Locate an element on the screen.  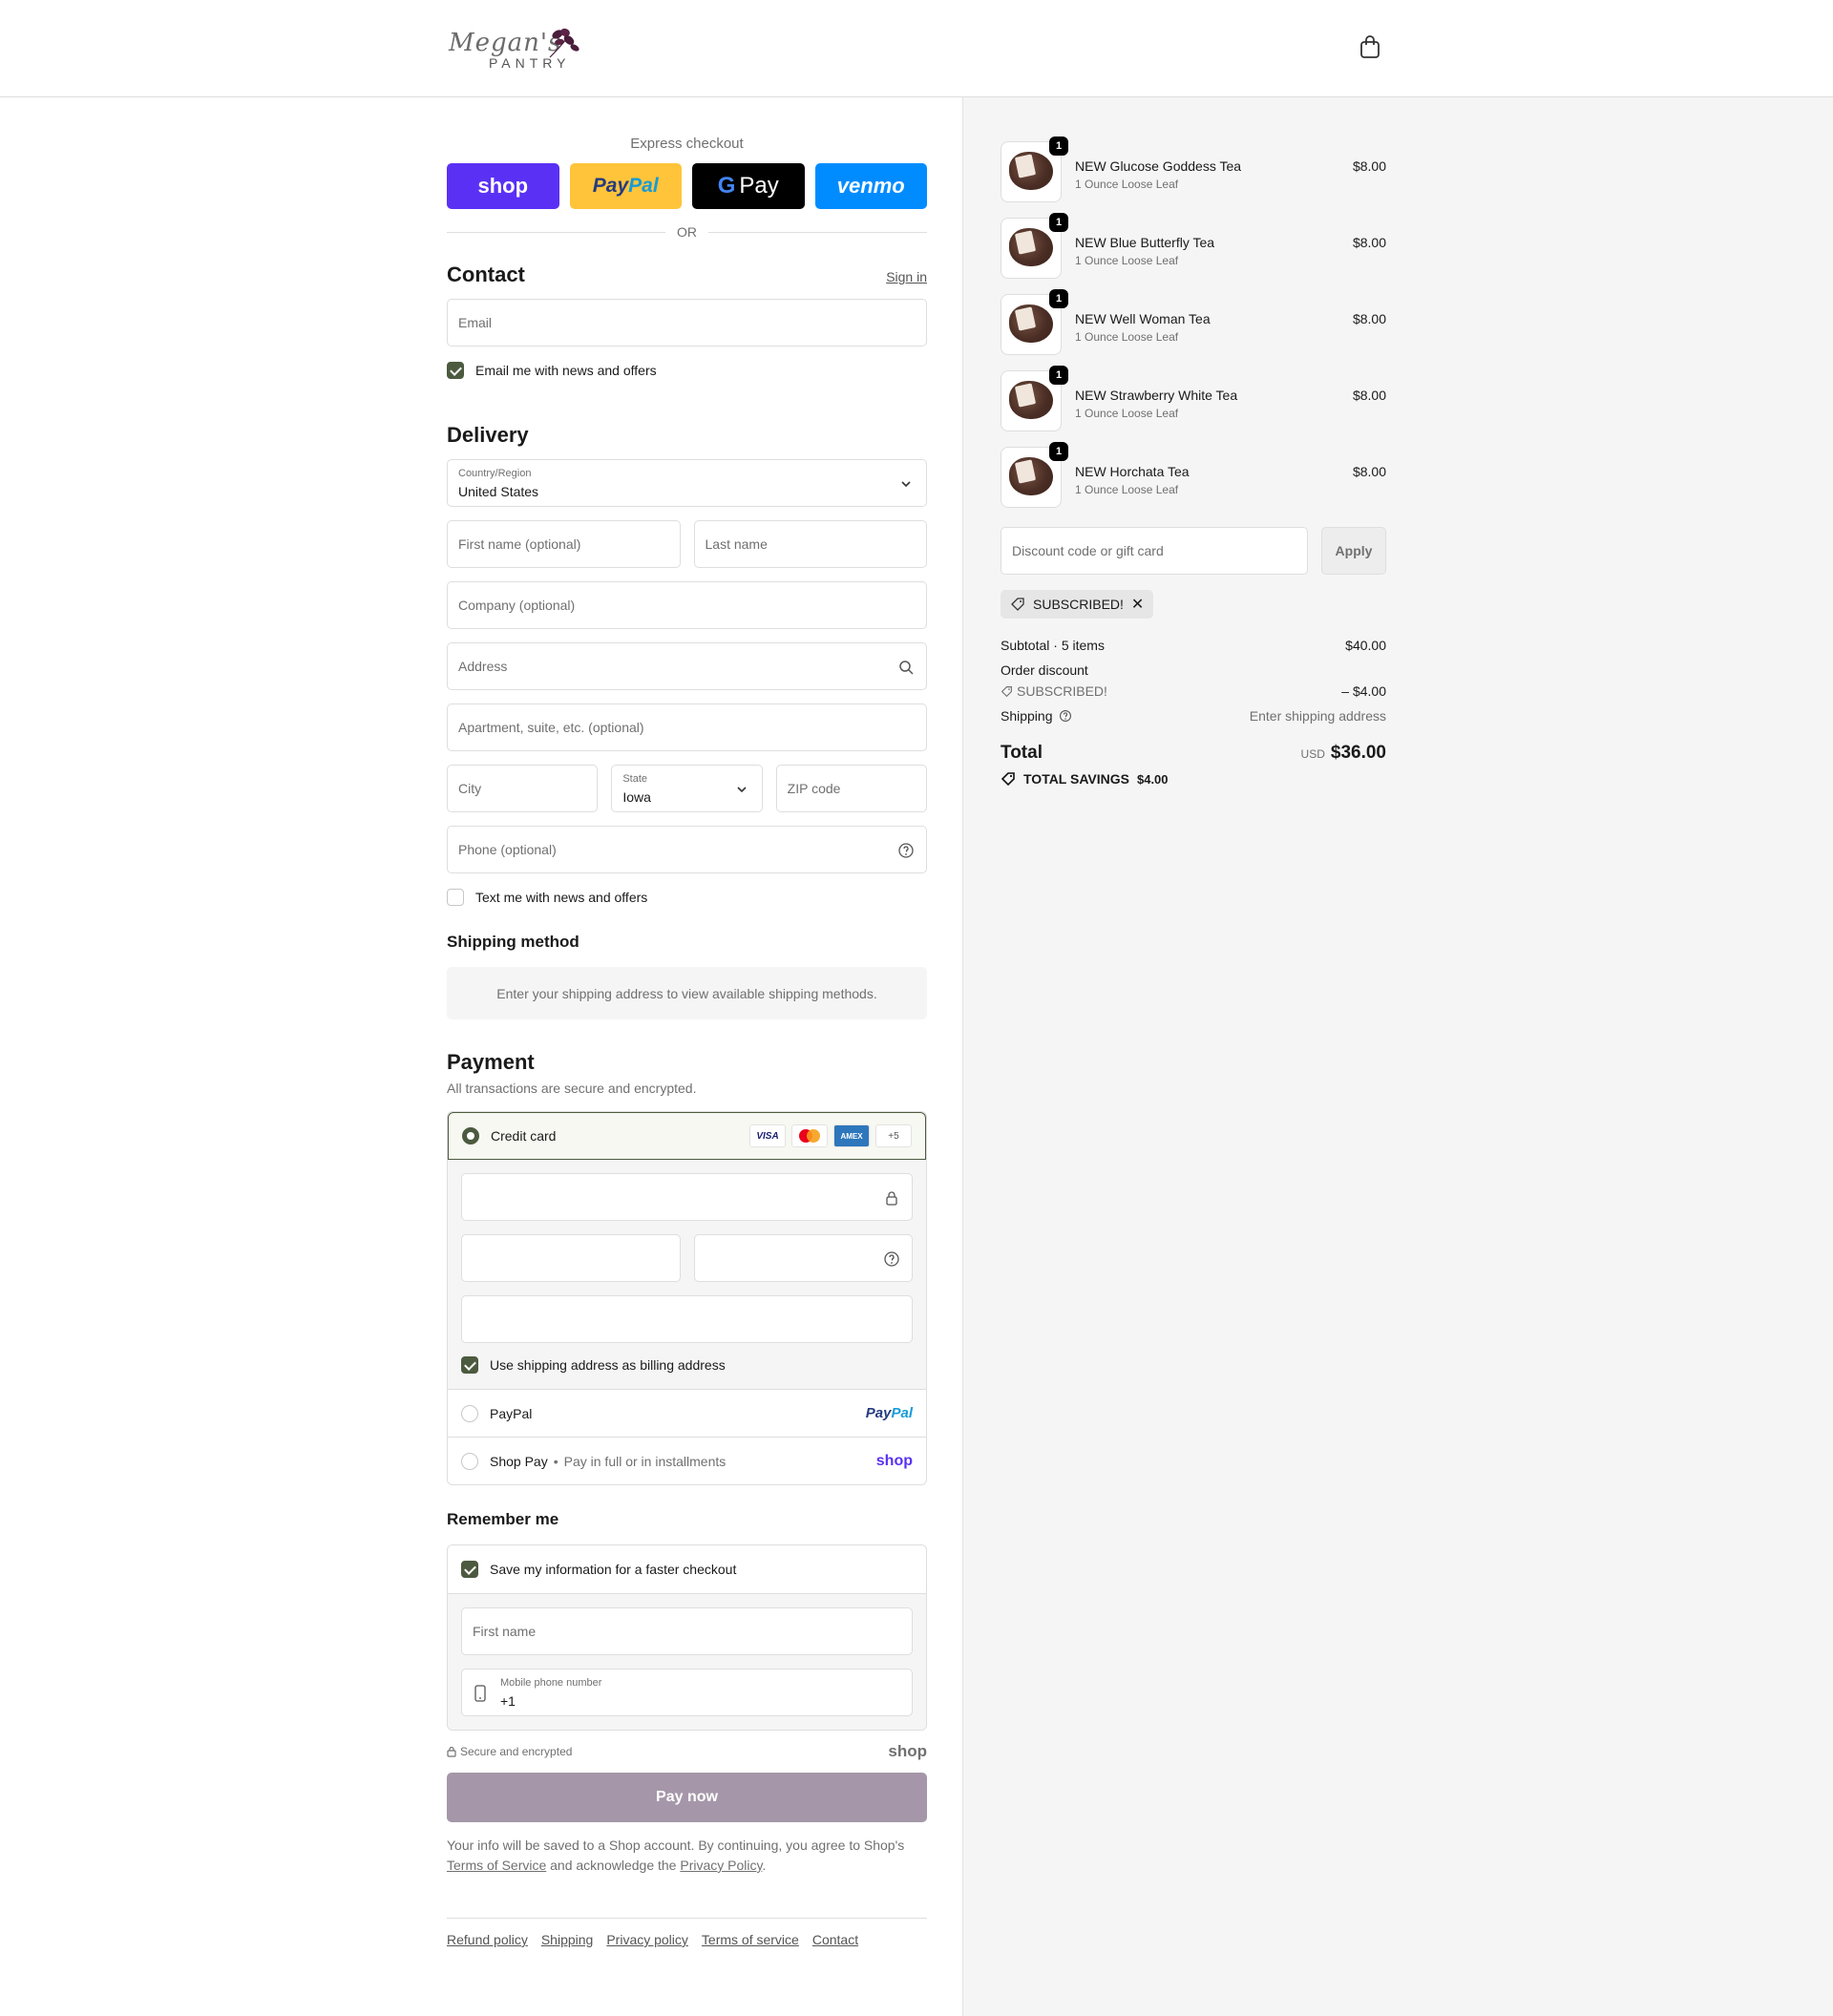
card-form: Use shipping address as billing address is located at coordinates (687, 1274).